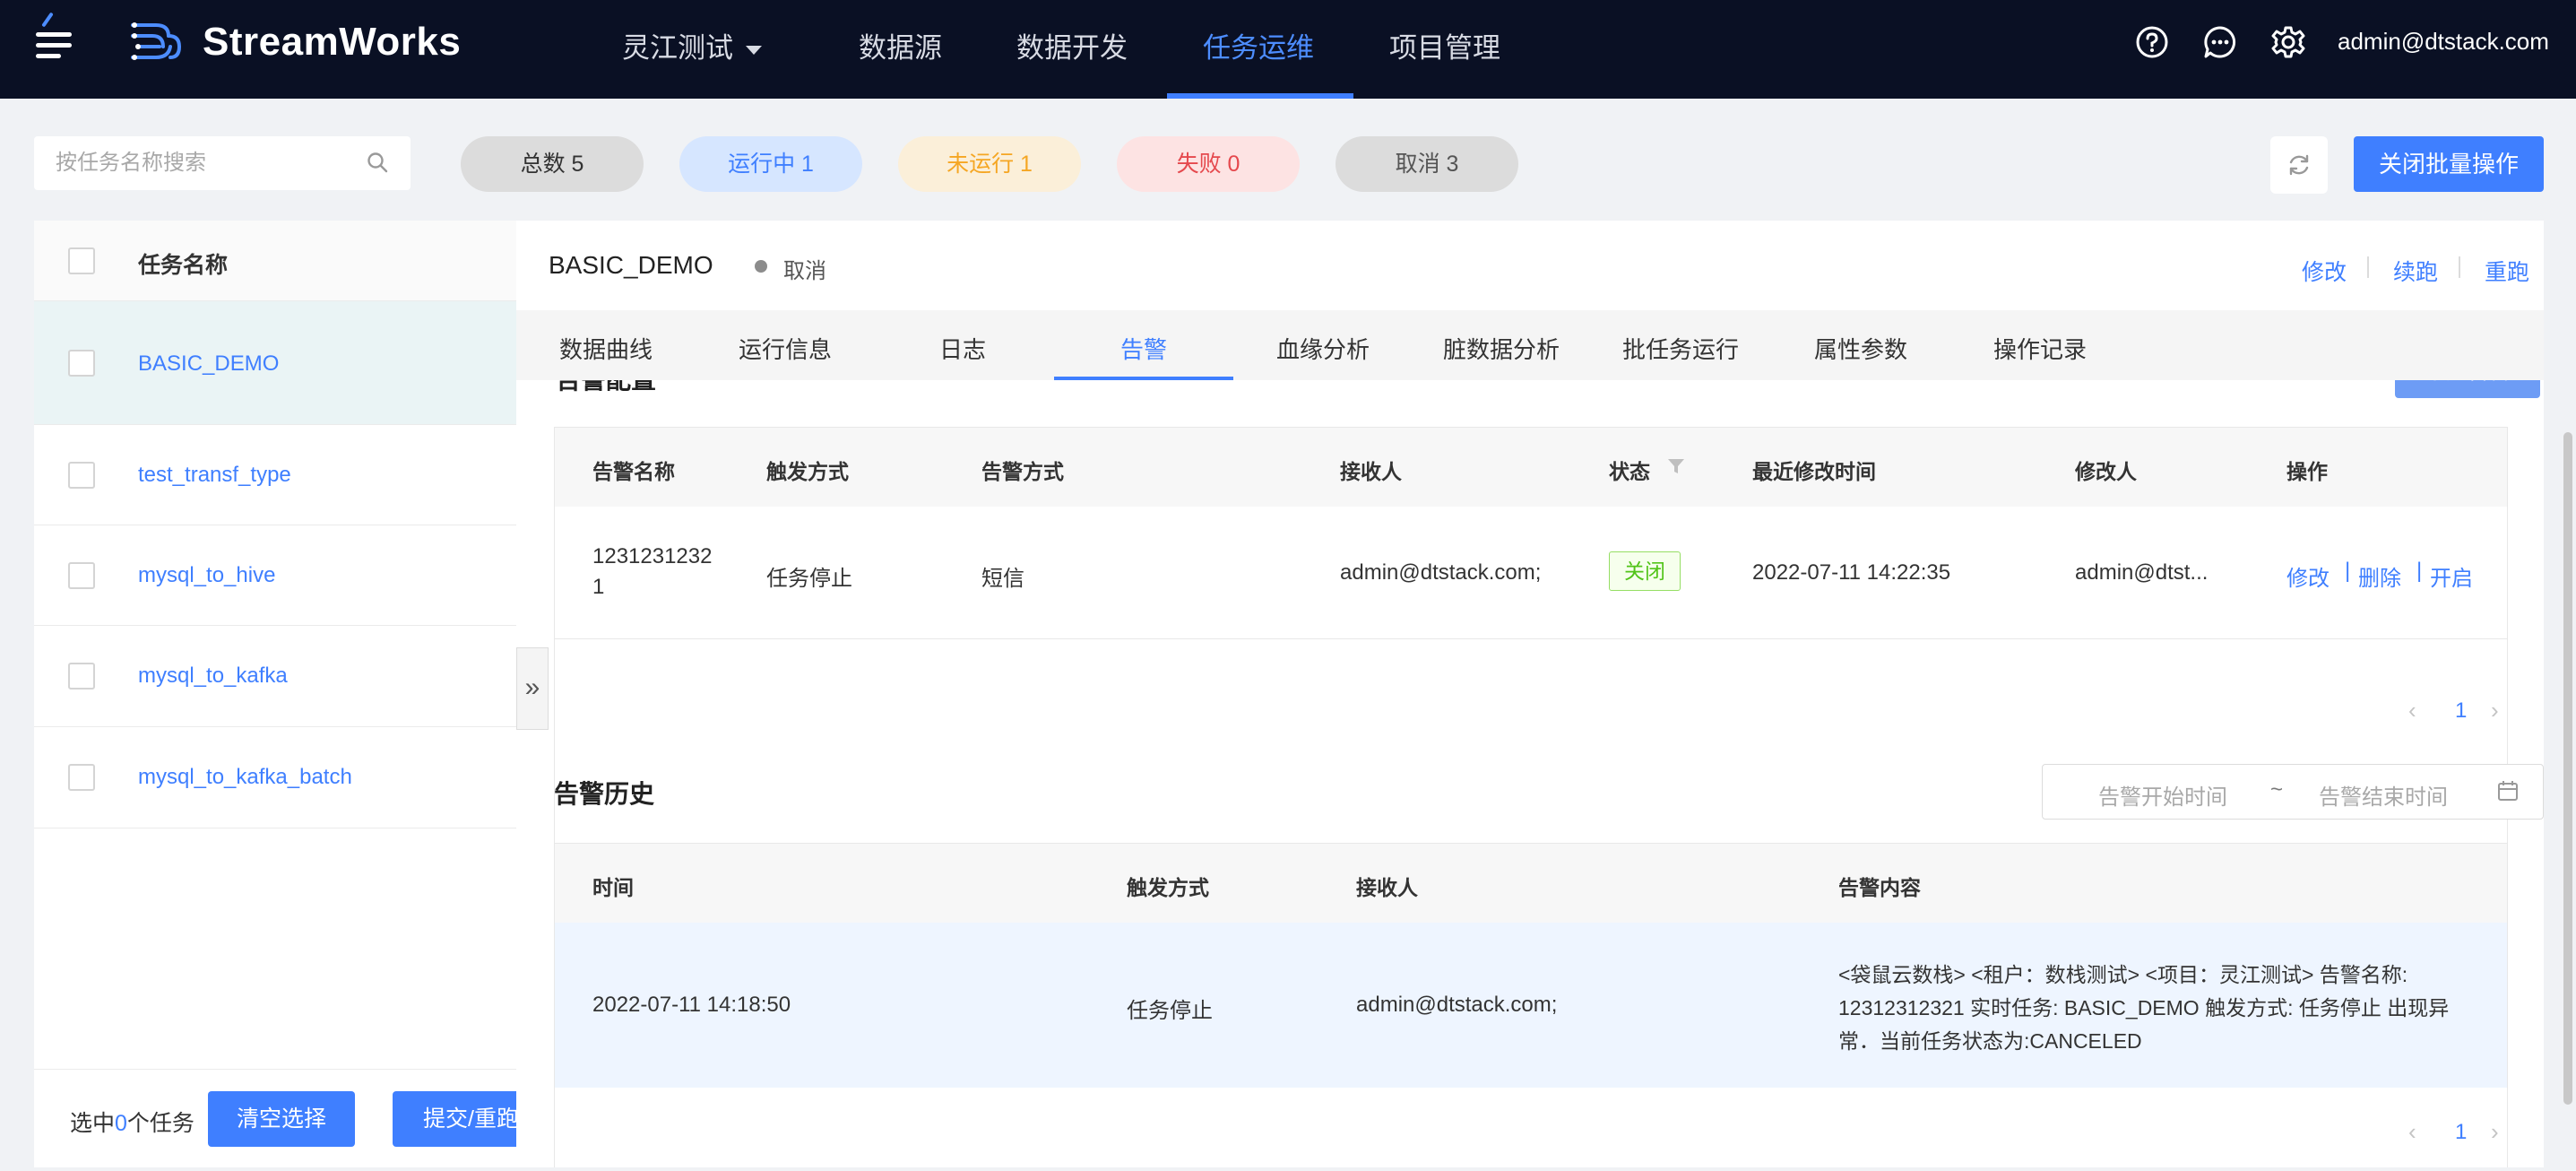  I want to click on active-tab-indicator, so click(1143, 378).